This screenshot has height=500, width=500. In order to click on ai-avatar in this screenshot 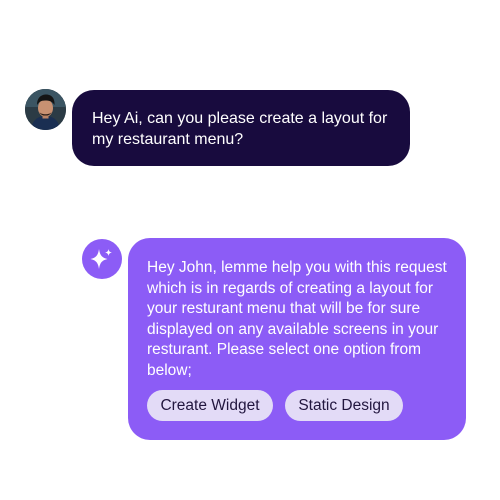, I will do `click(102, 259)`.